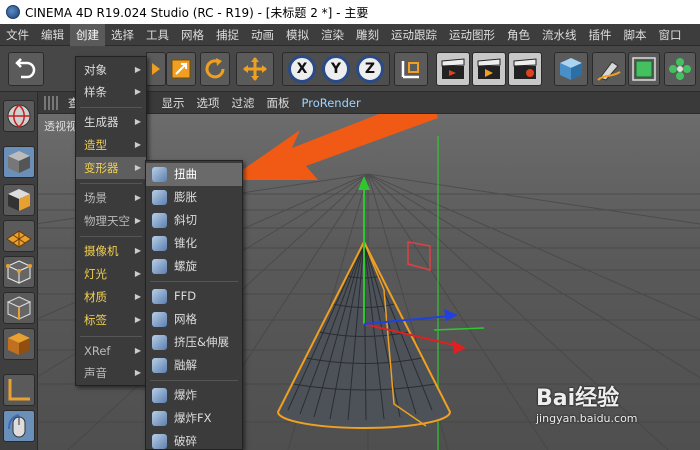 Image resolution: width=700 pixels, height=450 pixels. I want to click on menu-script: 脚本, so click(635, 35).